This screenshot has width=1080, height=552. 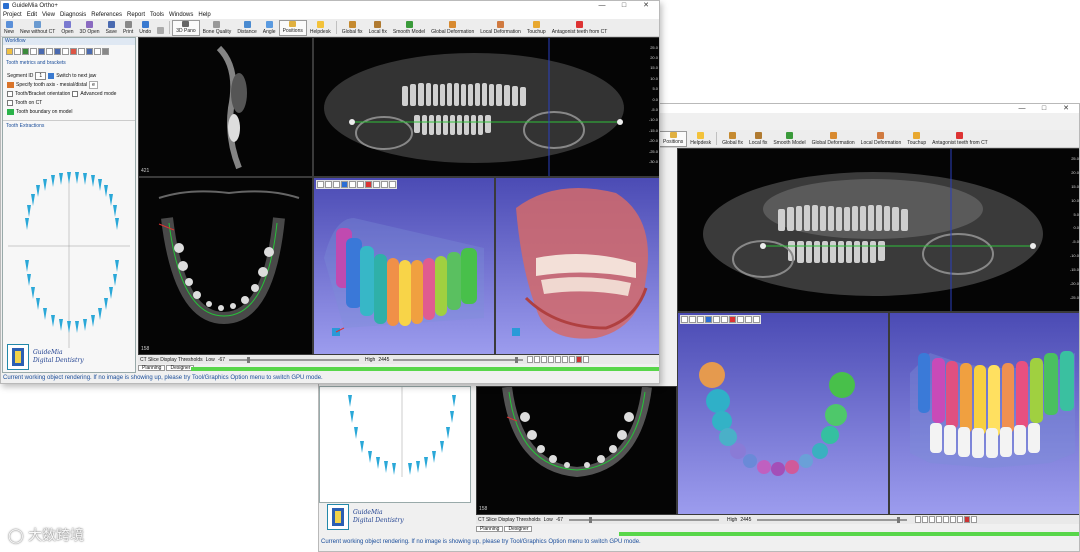 What do you see at coordinates (269, 28) in the screenshot?
I see `toolbar-angle: Angle` at bounding box center [269, 28].